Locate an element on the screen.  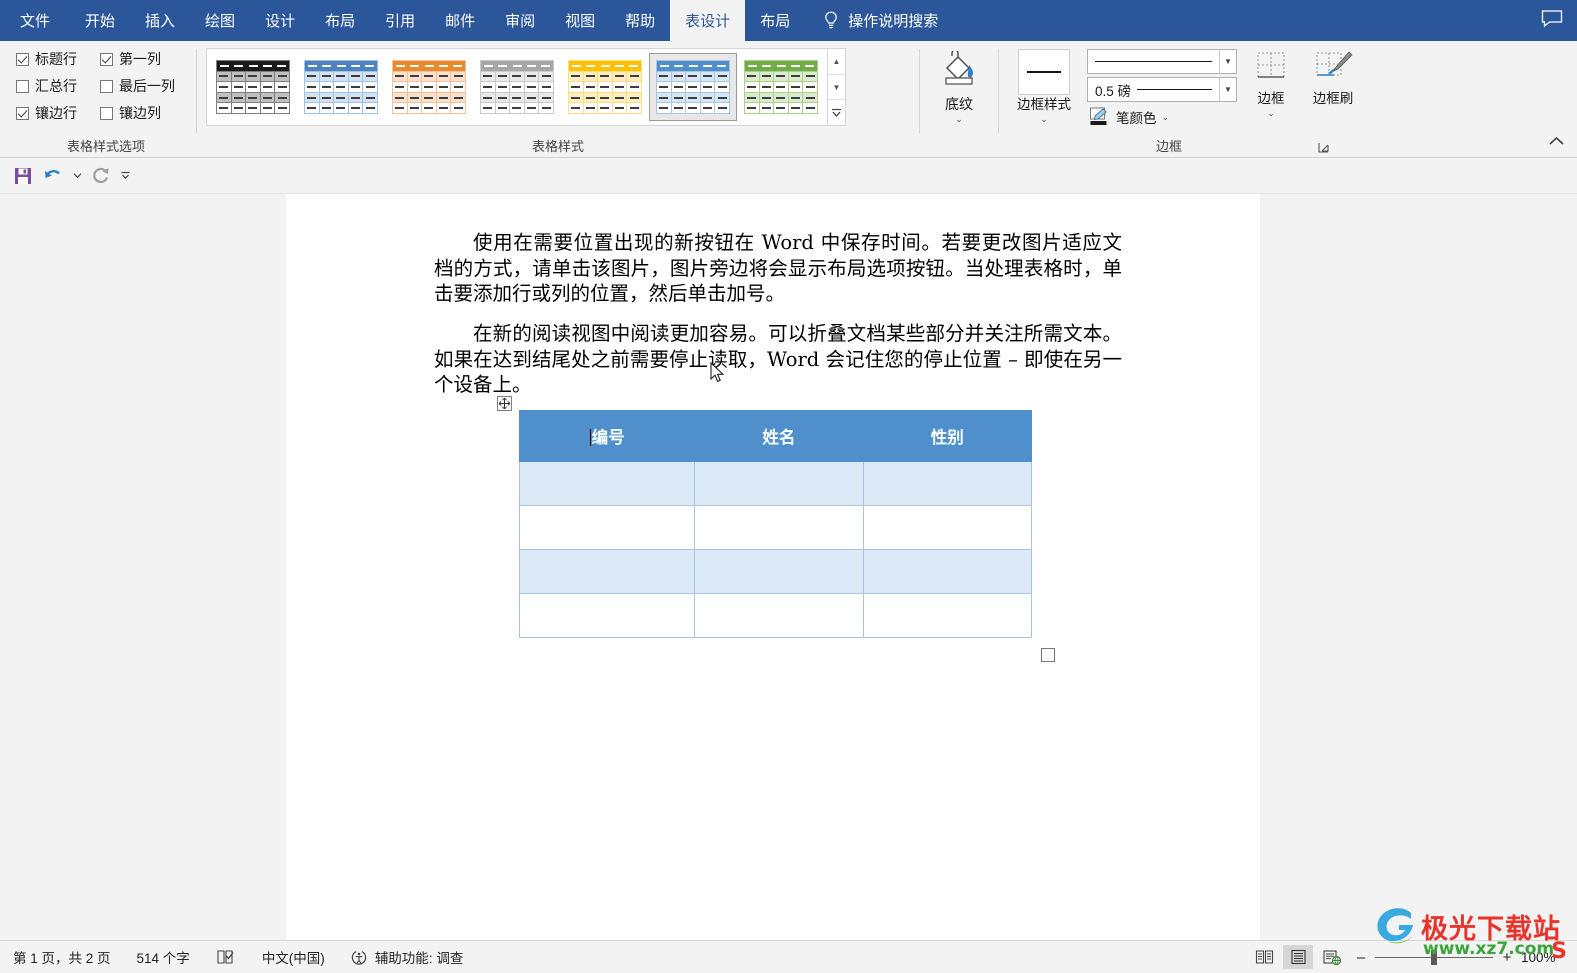
save-button is located at coordinates (23, 176).